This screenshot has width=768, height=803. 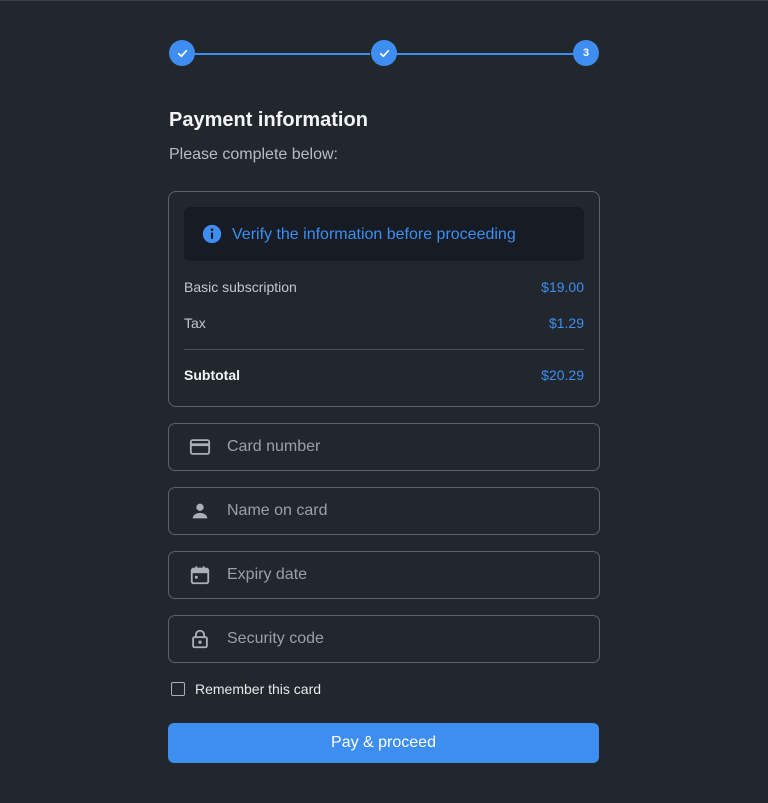 What do you see at coordinates (407, 639) in the screenshot?
I see `security-code-input` at bounding box center [407, 639].